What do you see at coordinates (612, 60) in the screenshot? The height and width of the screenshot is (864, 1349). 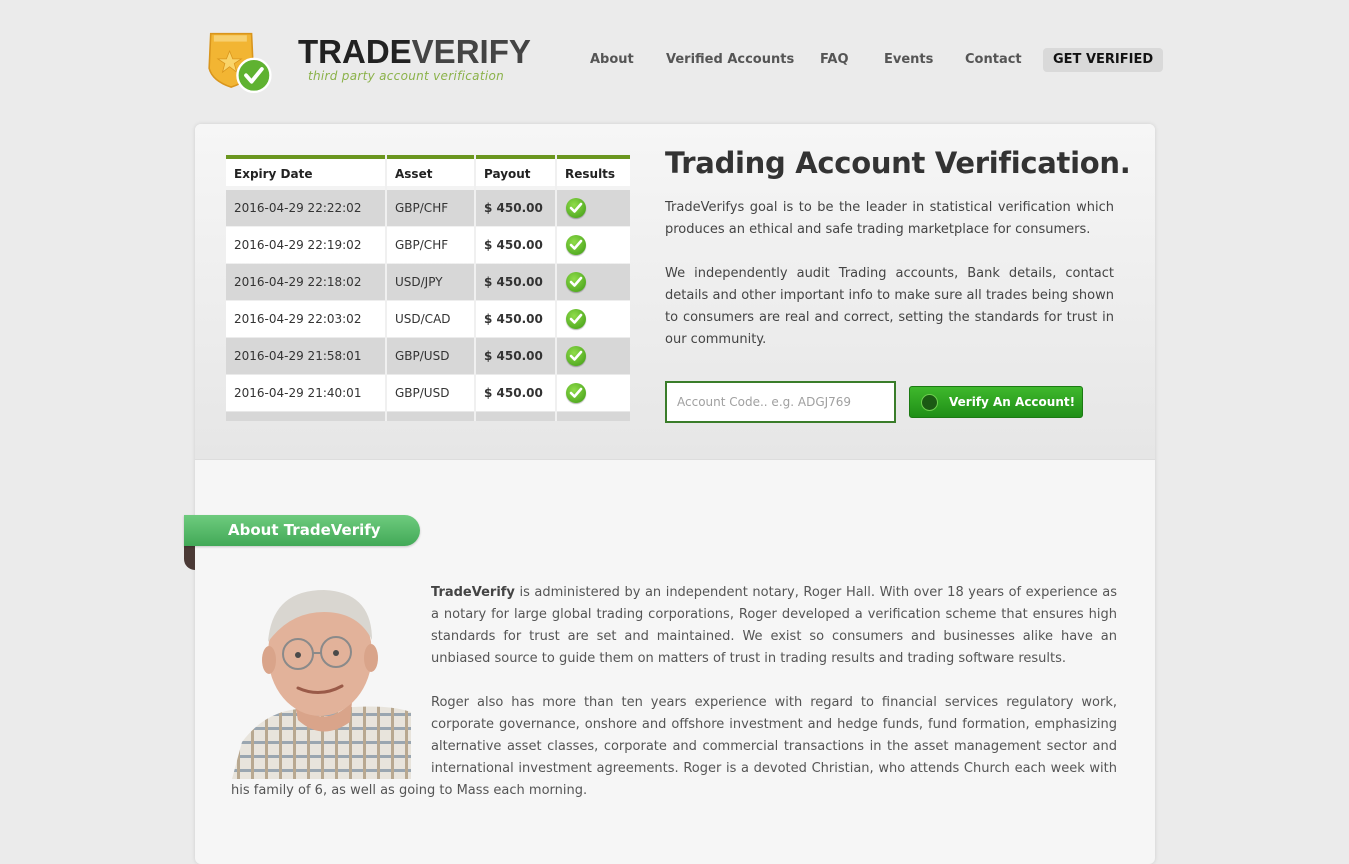 I see `nav-about: About` at bounding box center [612, 60].